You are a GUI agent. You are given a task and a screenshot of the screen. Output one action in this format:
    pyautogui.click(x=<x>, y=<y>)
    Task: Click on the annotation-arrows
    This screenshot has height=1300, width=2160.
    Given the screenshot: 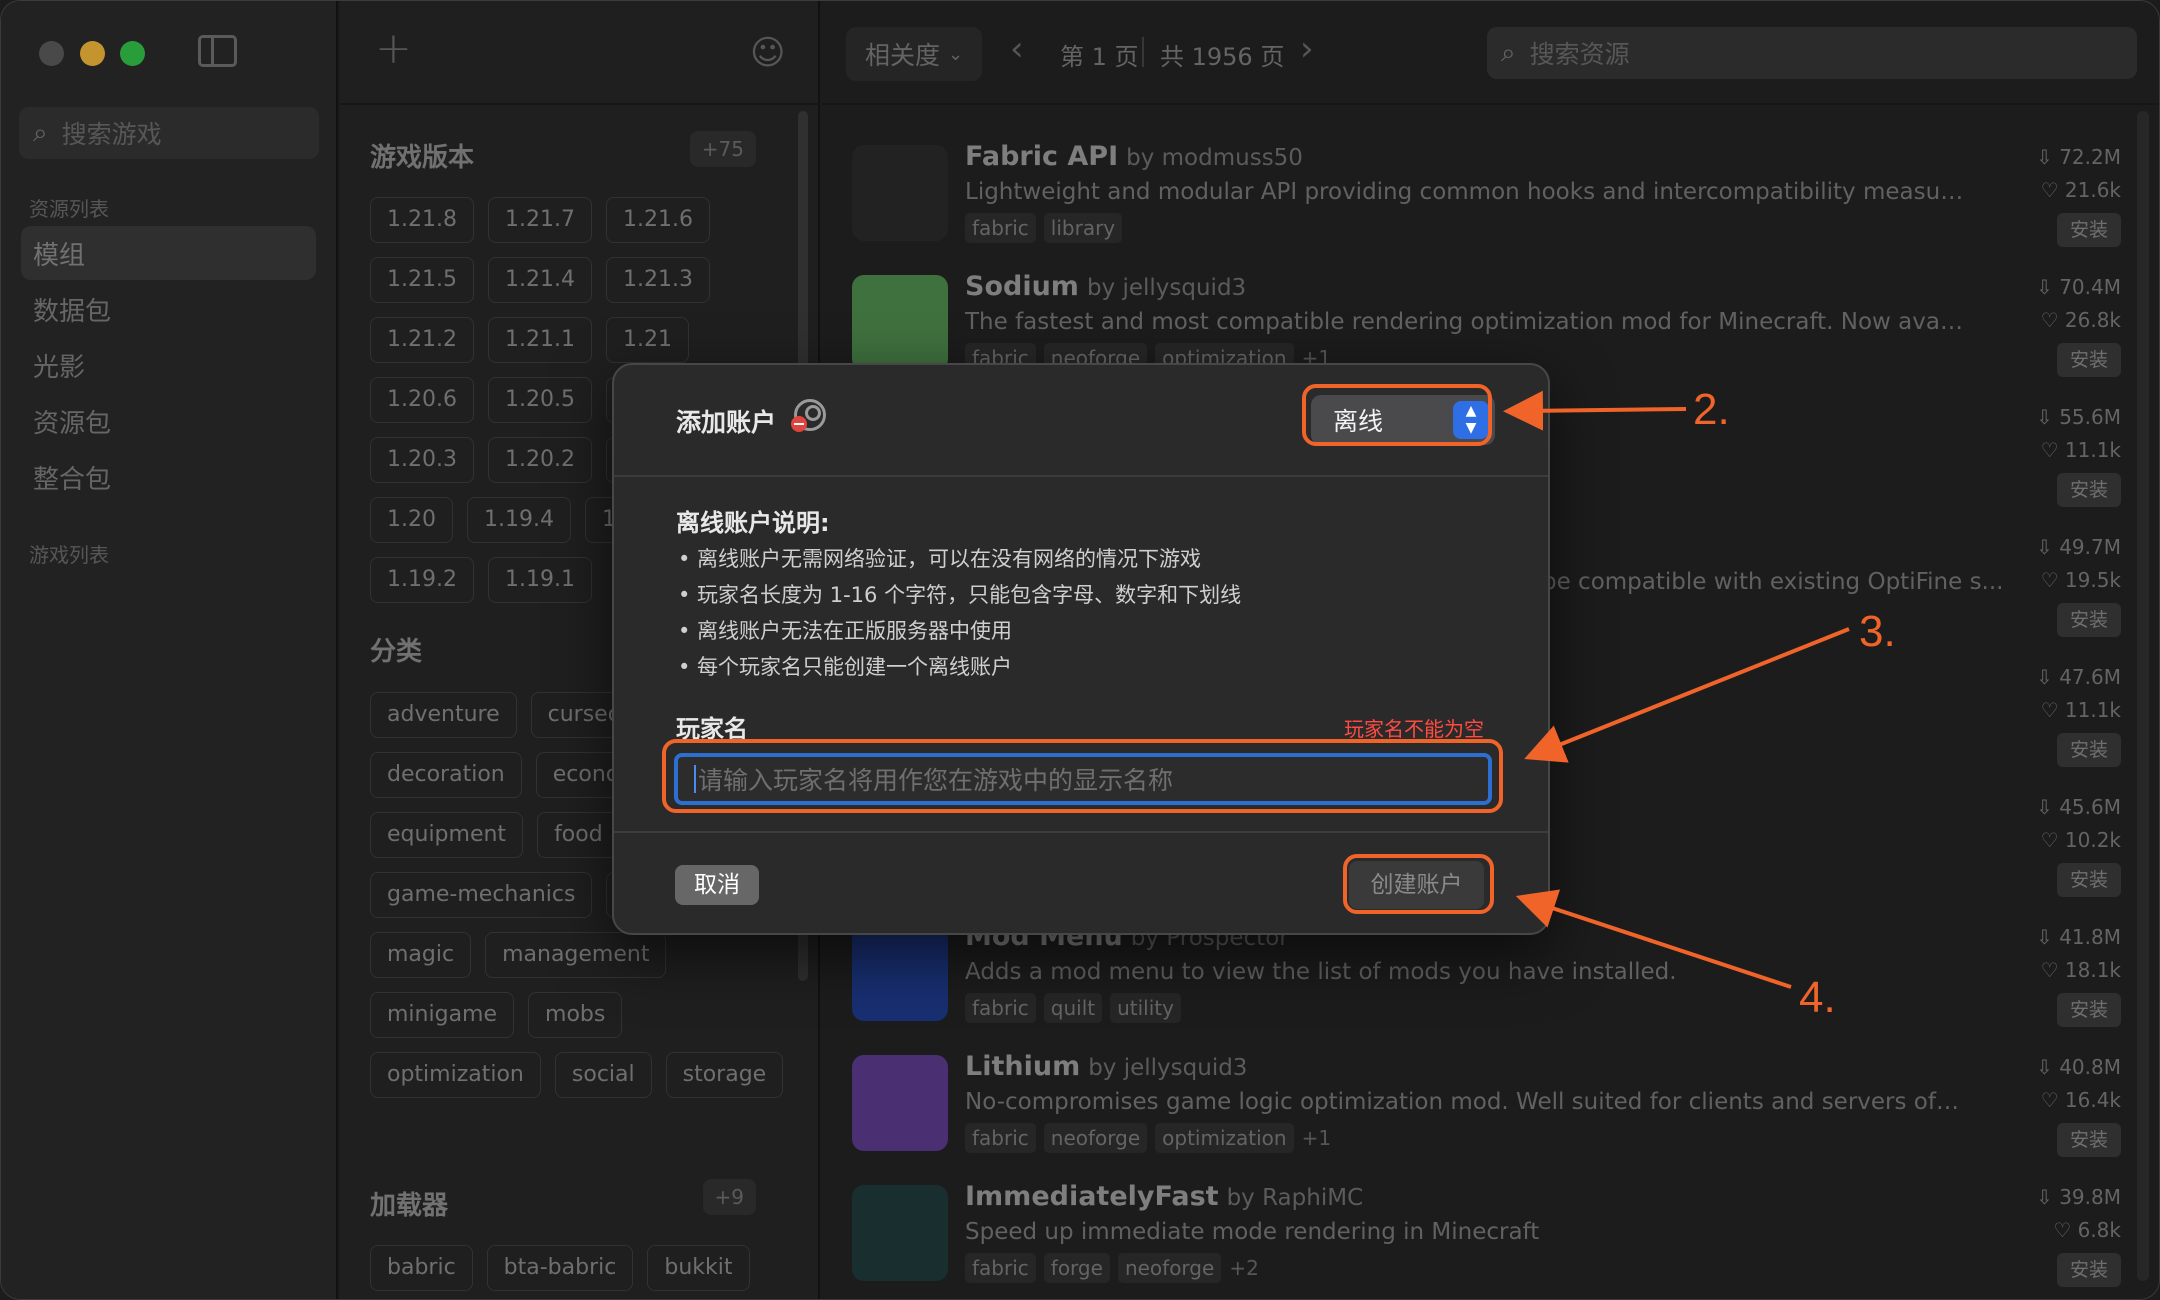 What is the action you would take?
    pyautogui.click(x=1676, y=689)
    